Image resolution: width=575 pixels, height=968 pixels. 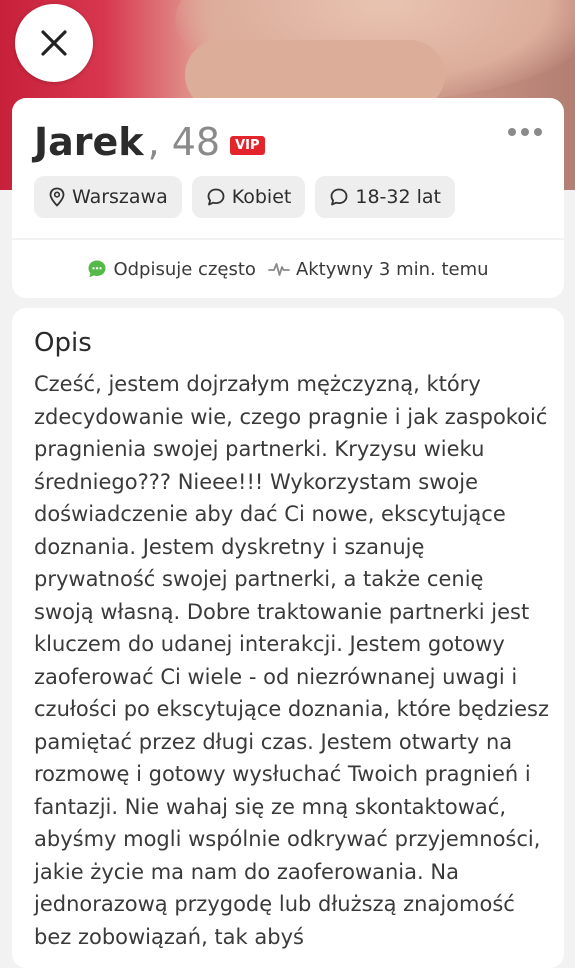 I want to click on description-title: Opis, so click(x=63, y=343).